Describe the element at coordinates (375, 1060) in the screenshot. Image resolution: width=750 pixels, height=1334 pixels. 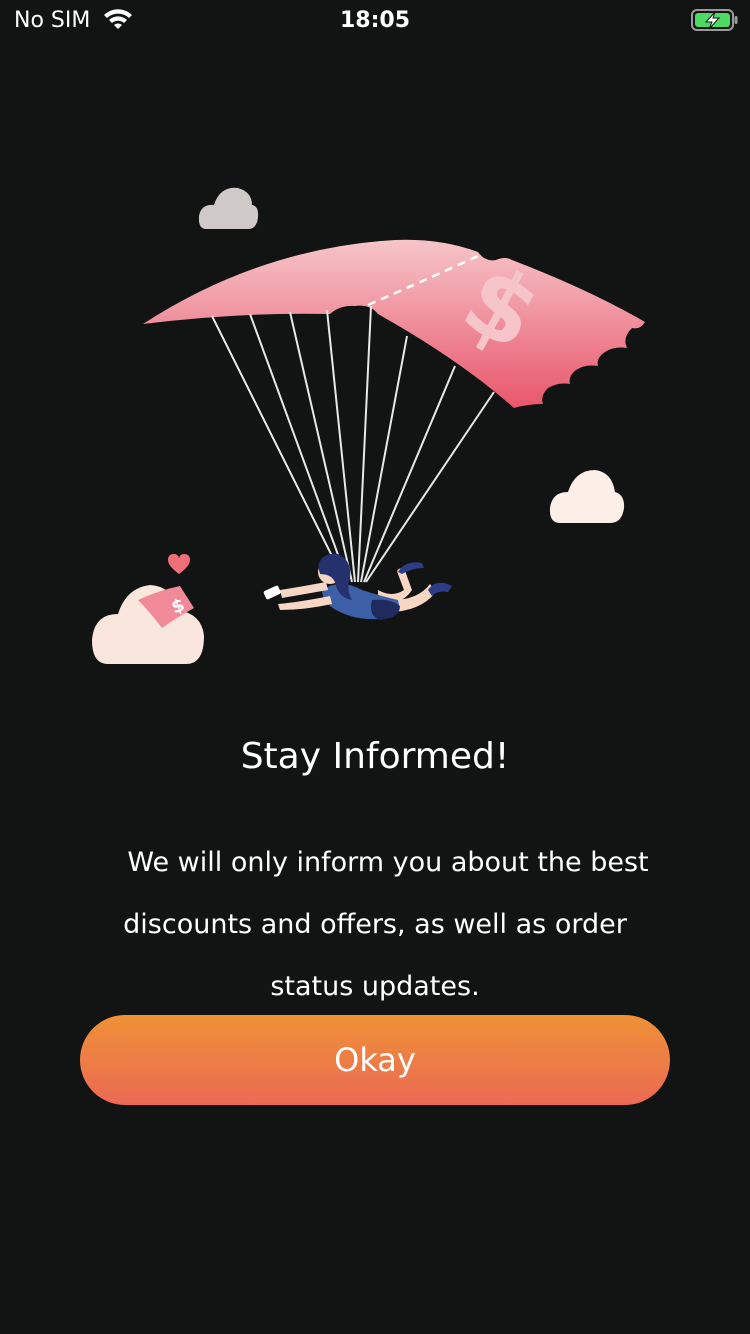
I see `okay-button: Okay` at that location.